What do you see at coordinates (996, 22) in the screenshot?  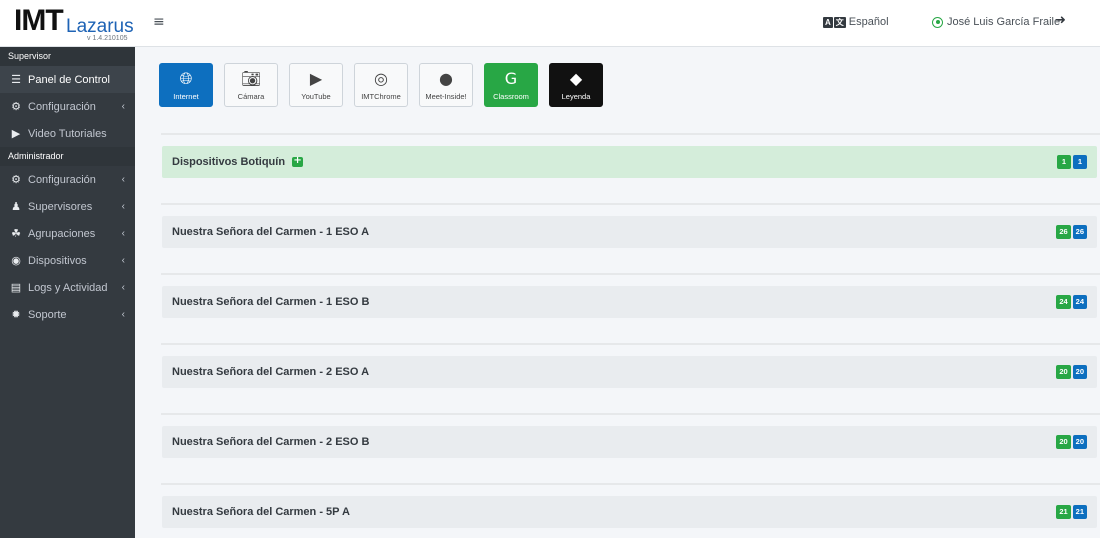 I see `user-menu: José Luis García Fraile` at bounding box center [996, 22].